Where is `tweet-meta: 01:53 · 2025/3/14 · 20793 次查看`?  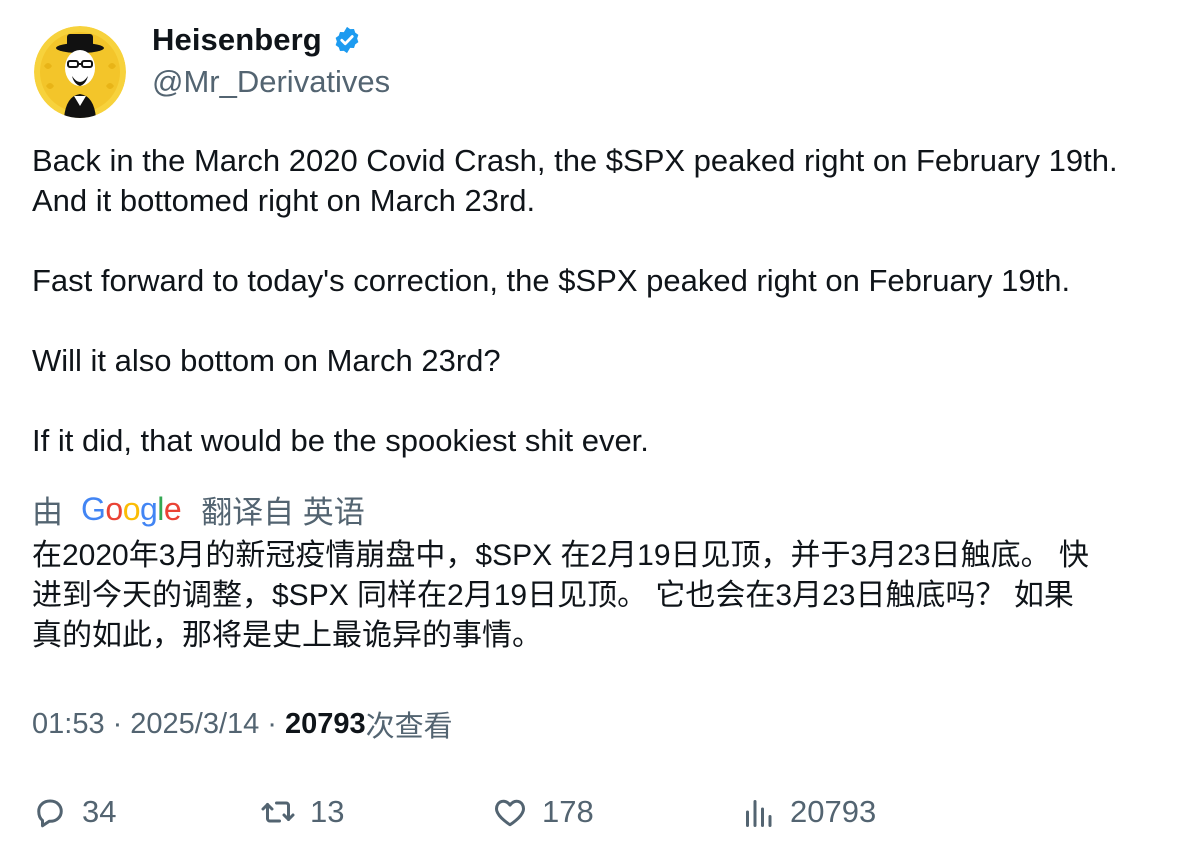 tweet-meta: 01:53 · 2025/3/14 · 20793 次查看 is located at coordinates (242, 724).